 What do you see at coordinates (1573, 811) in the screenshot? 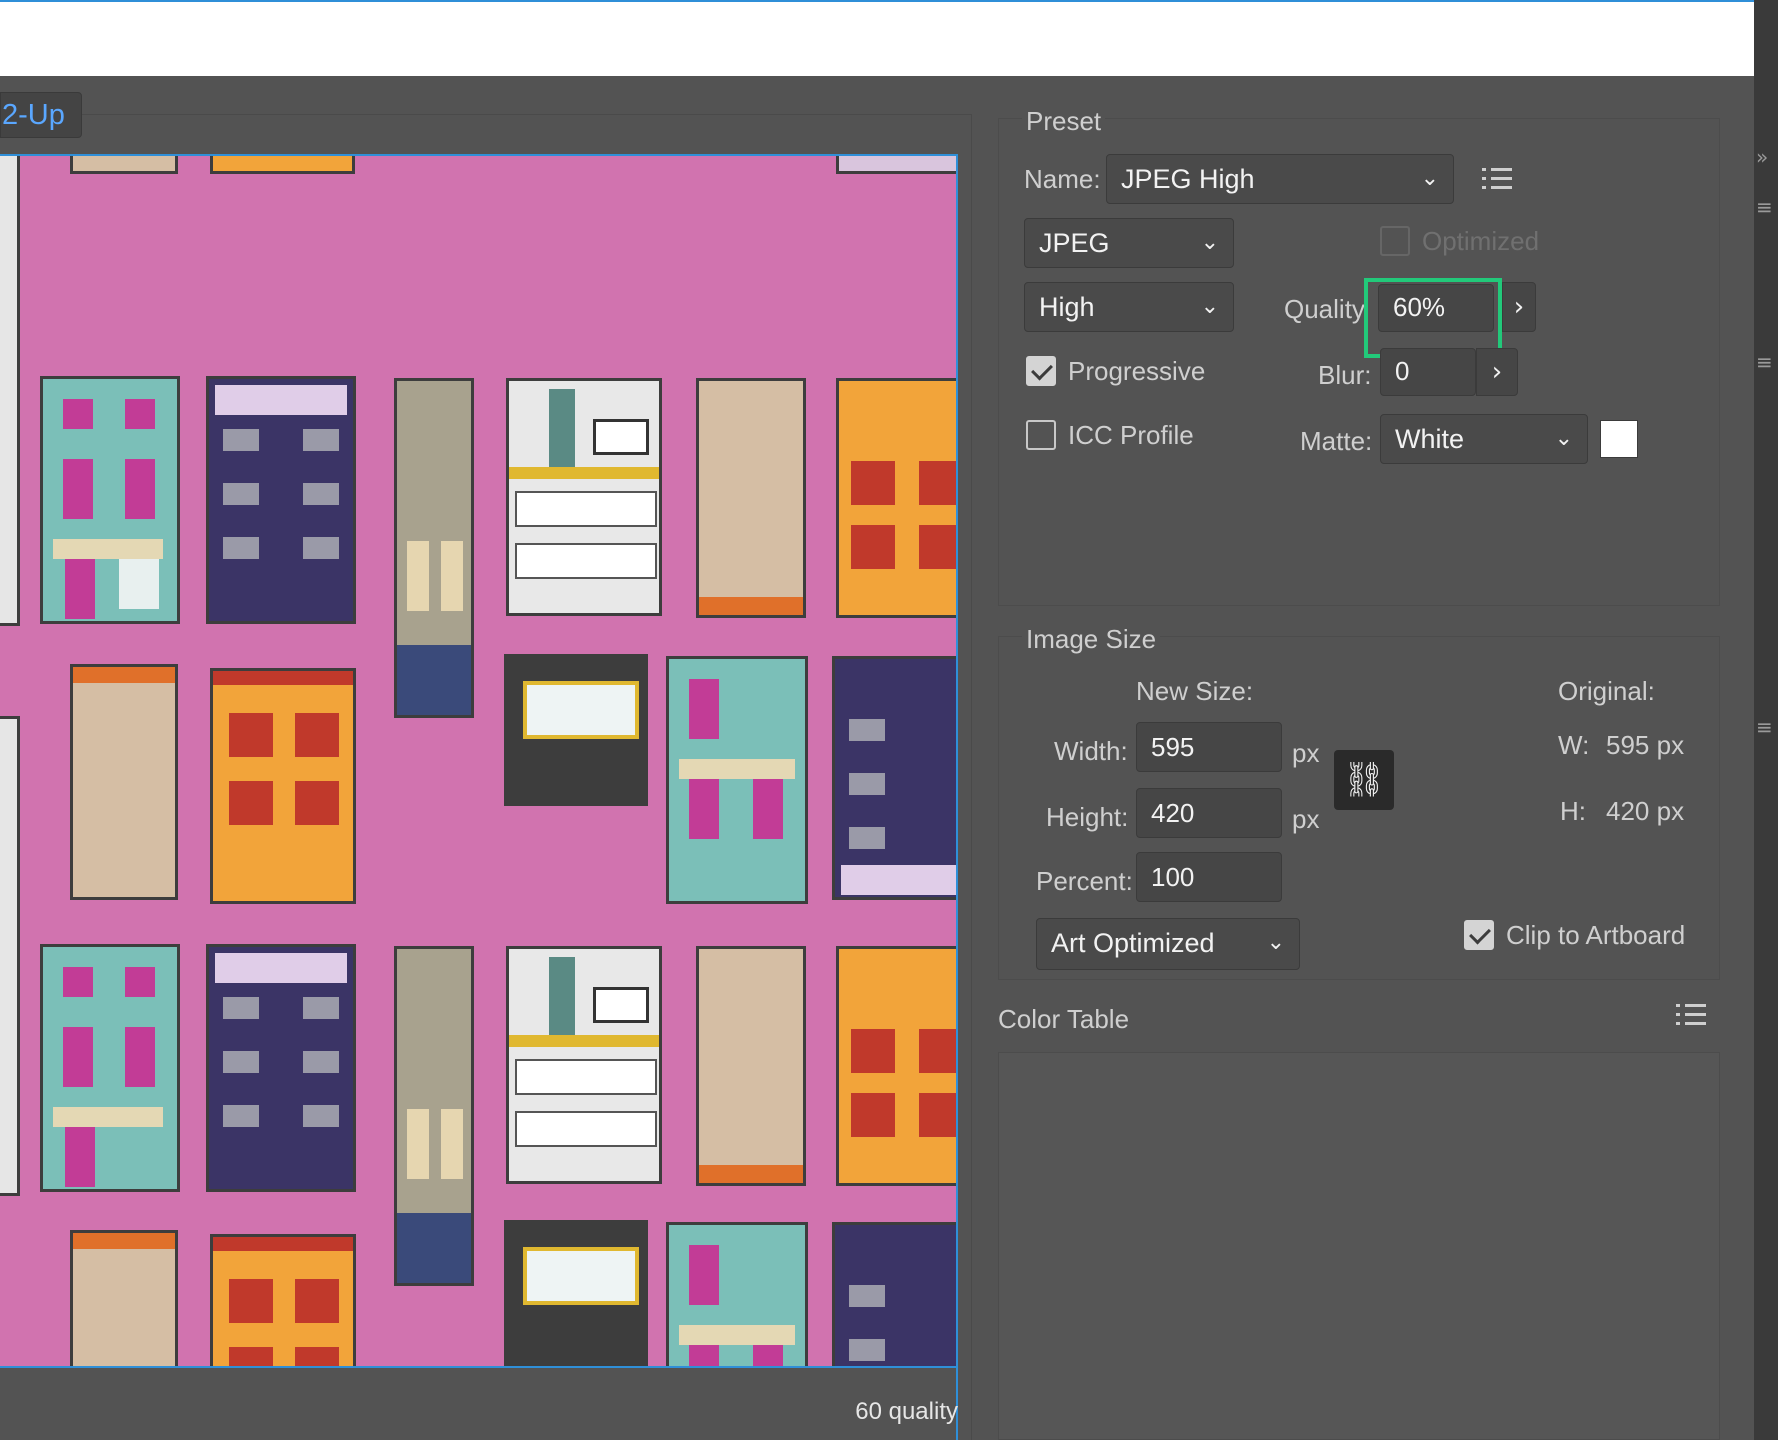
I see `original-height-label: H:` at bounding box center [1573, 811].